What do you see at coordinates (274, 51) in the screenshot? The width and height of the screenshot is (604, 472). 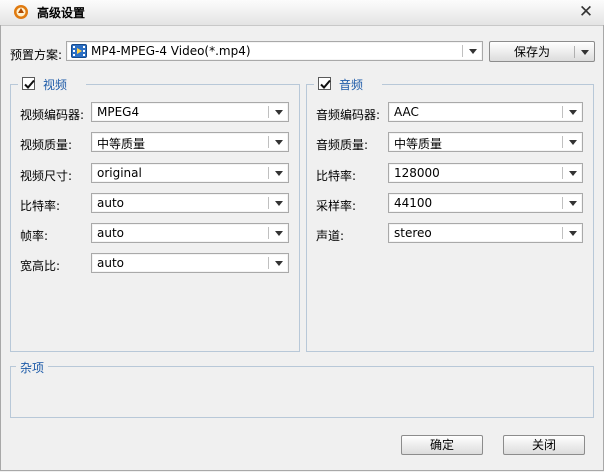 I see `preset-select: MP4-MPEG-4 Video(*.mp4)` at bounding box center [274, 51].